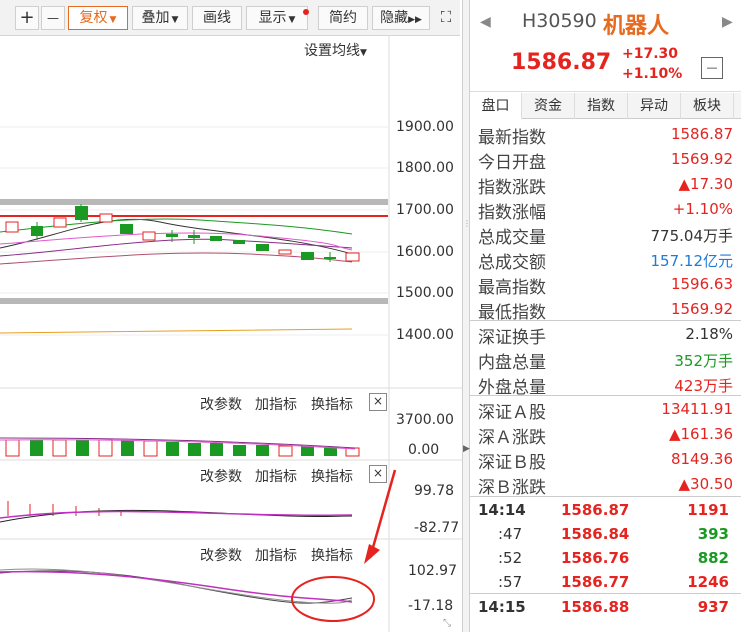  I want to click on tick-price: 1586.84, so click(595, 534).